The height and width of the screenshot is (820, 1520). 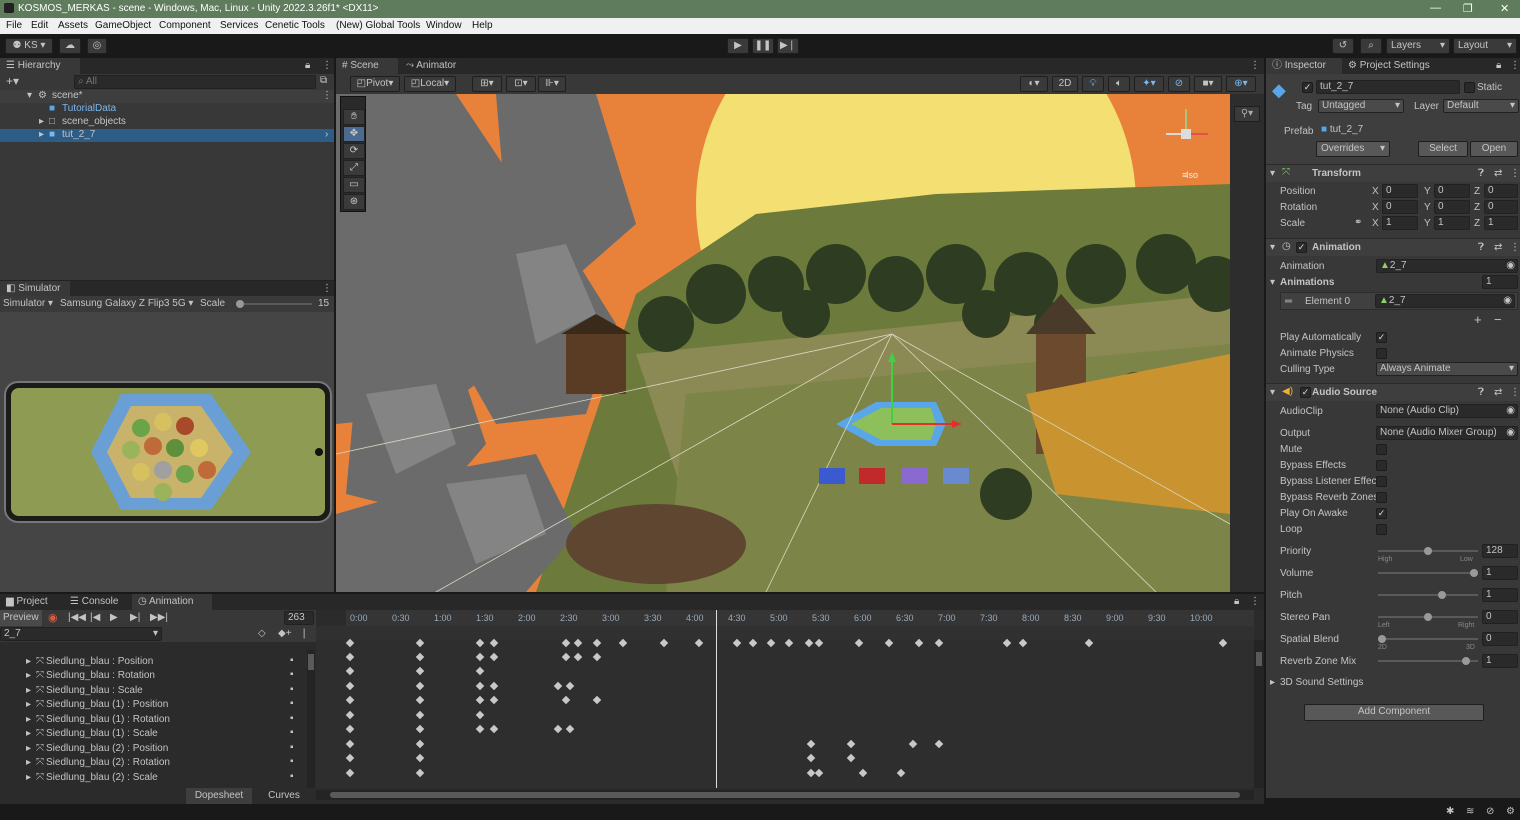 What do you see at coordinates (1498, 319) in the screenshot?
I see `remove-element-icon: −` at bounding box center [1498, 319].